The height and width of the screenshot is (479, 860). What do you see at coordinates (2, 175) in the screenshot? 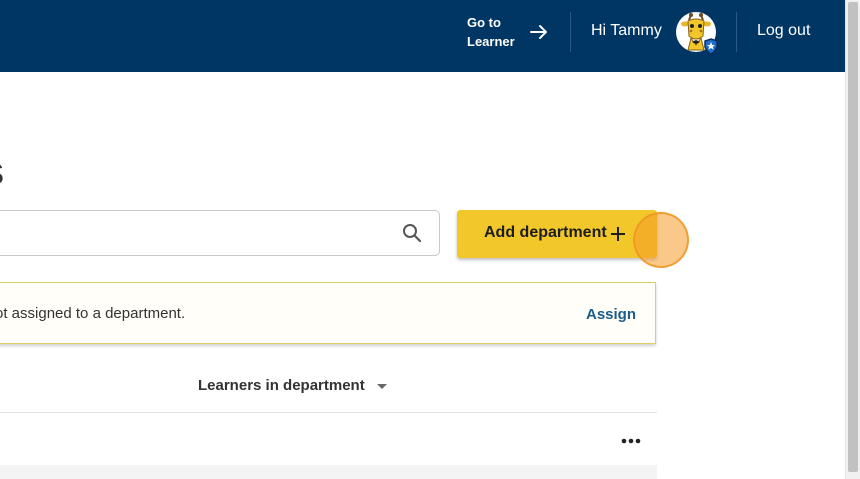
I see `page-title: S` at bounding box center [2, 175].